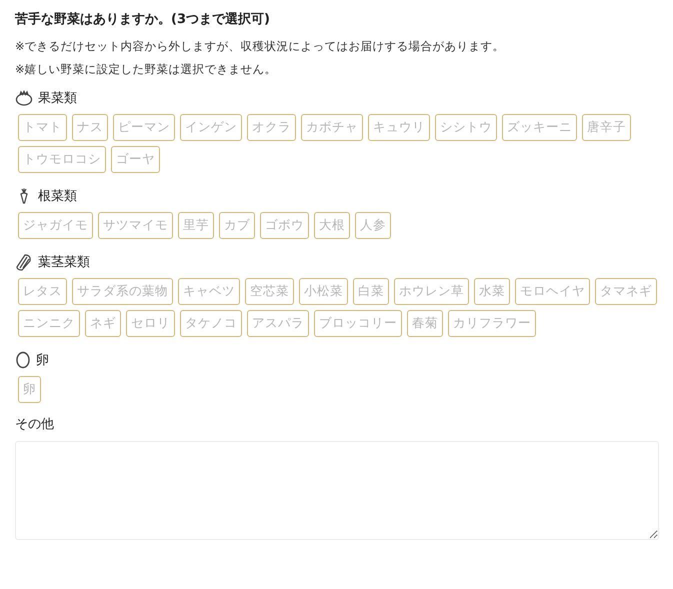 The width and height of the screenshot is (673, 589). Describe the element at coordinates (260, 46) in the screenshot. I see `note-text: ※できるだけセット内容から外しますが、収穫状況によってはお届けする場合があります。` at that location.